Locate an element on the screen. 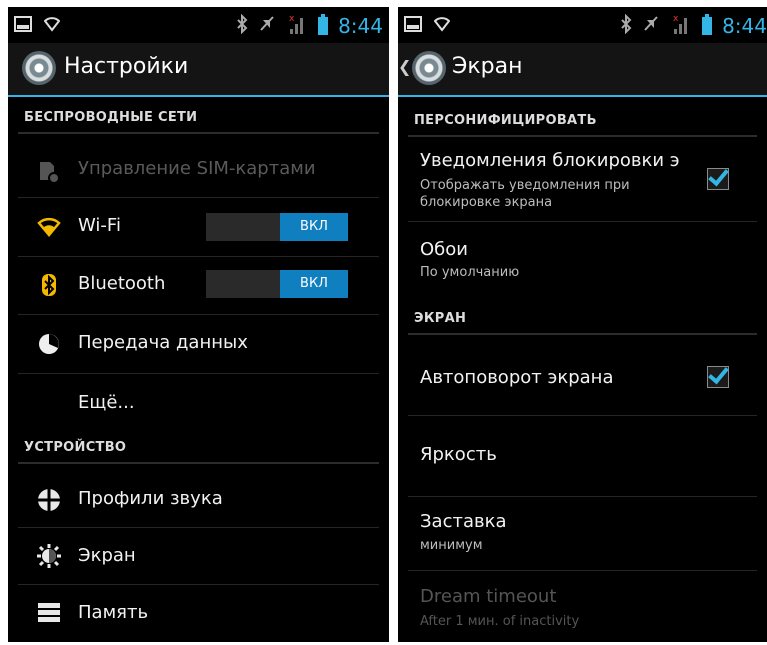 Image resolution: width=767 pixels, height=645 pixels. dream-timeout-item: Dream timeout After 1 мин. of inactivity is located at coordinates (582, 606).